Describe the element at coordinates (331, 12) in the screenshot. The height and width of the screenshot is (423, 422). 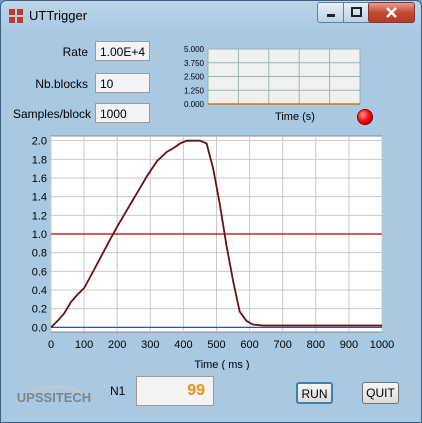
I see `minimize-button` at that location.